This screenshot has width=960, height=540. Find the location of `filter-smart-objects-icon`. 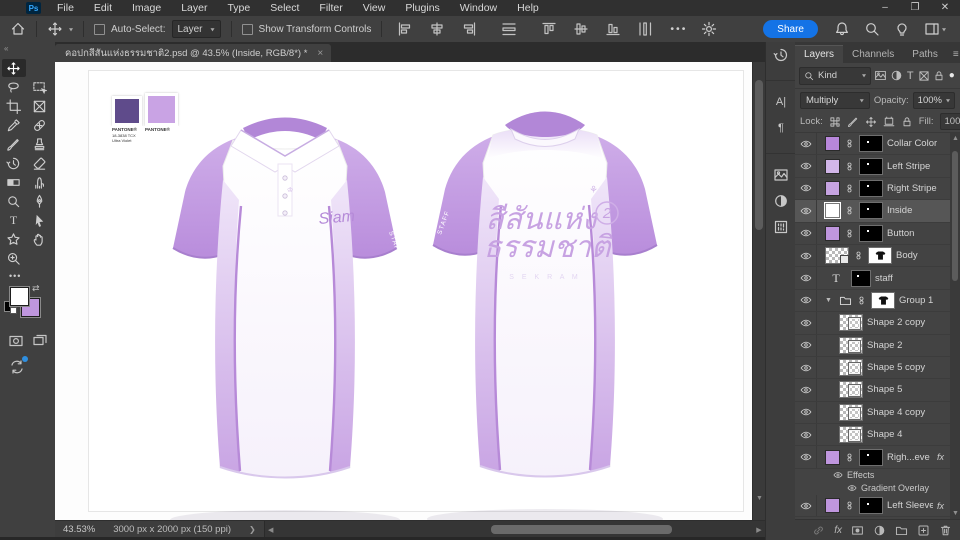

filter-smart-objects-icon is located at coordinates (939, 76).